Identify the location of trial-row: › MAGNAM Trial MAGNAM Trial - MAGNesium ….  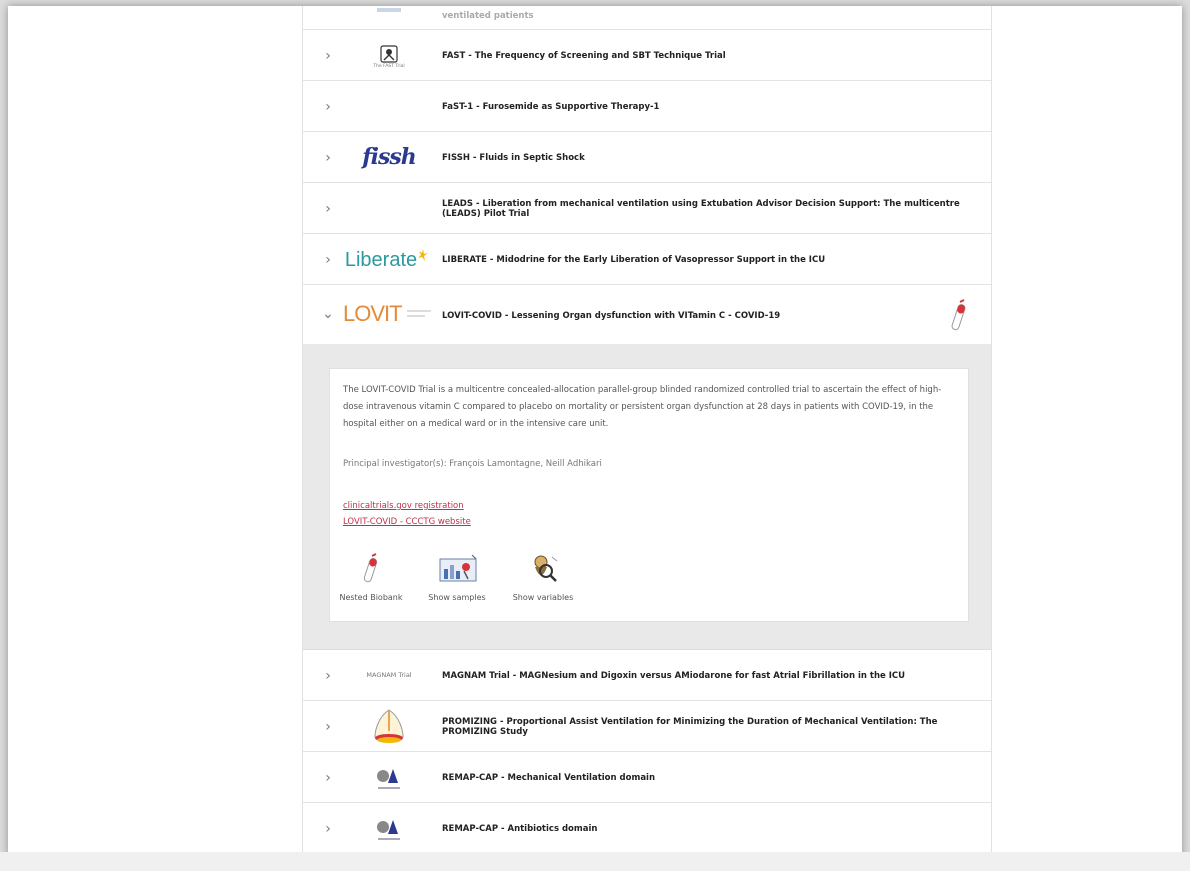
(647, 675).